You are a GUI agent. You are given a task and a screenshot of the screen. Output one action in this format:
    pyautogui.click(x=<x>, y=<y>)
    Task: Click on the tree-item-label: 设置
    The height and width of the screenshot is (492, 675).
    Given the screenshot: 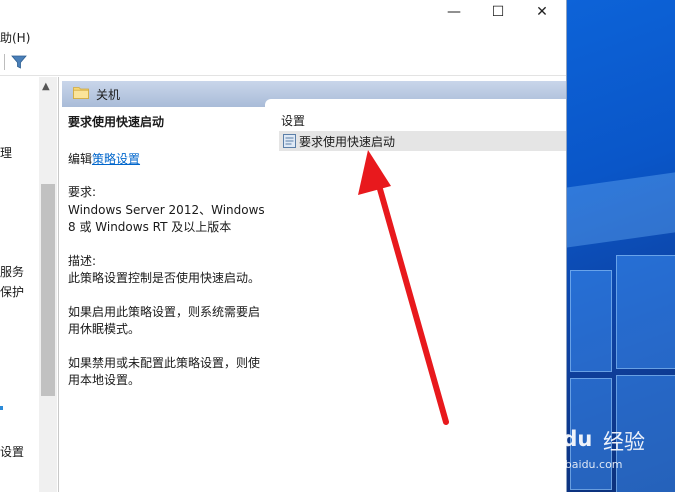 What is the action you would take?
    pyautogui.click(x=12, y=451)
    